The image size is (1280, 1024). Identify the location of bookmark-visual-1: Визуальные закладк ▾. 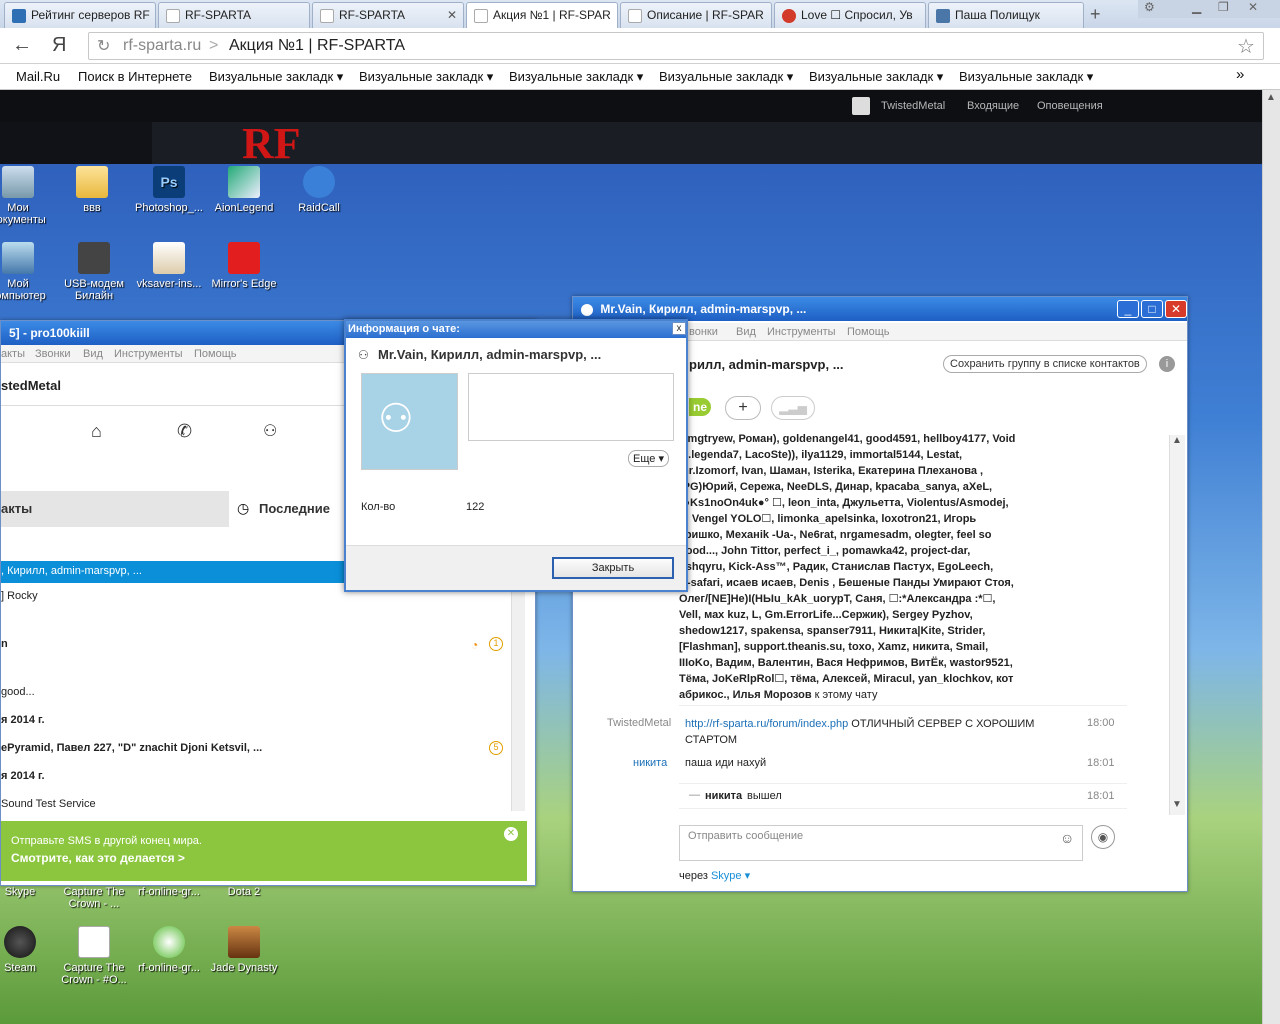
(276, 77).